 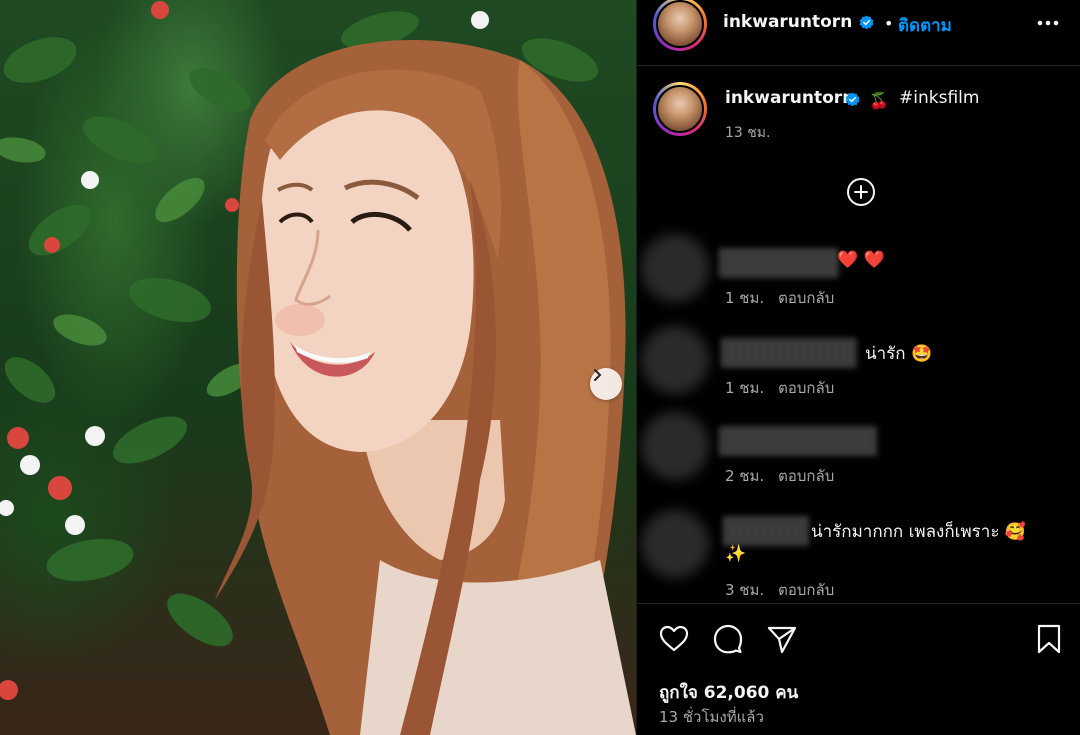 What do you see at coordinates (899, 354) in the screenshot?
I see `comment-text: น่ารัก 🤩` at bounding box center [899, 354].